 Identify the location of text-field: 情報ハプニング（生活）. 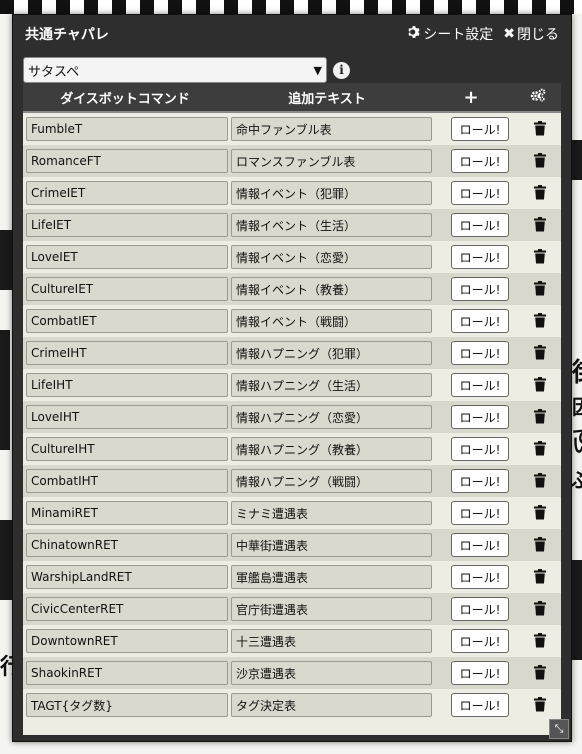
(331, 385).